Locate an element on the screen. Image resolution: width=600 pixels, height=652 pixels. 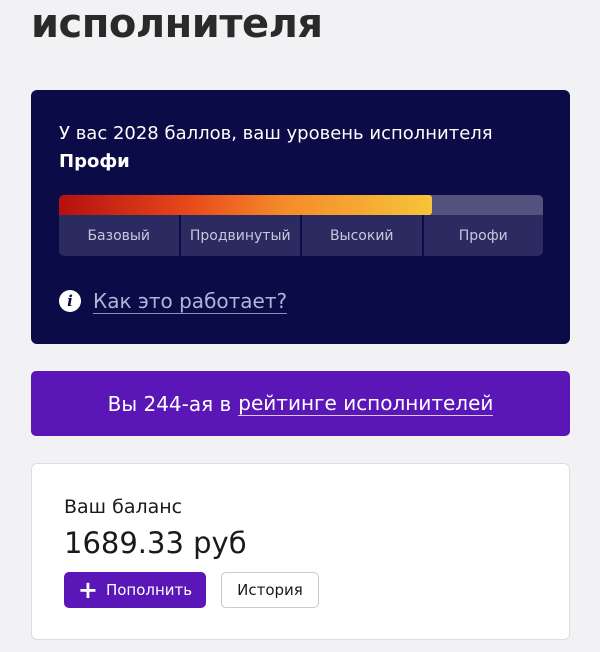
topup-button: + Пополнить is located at coordinates (135, 590).